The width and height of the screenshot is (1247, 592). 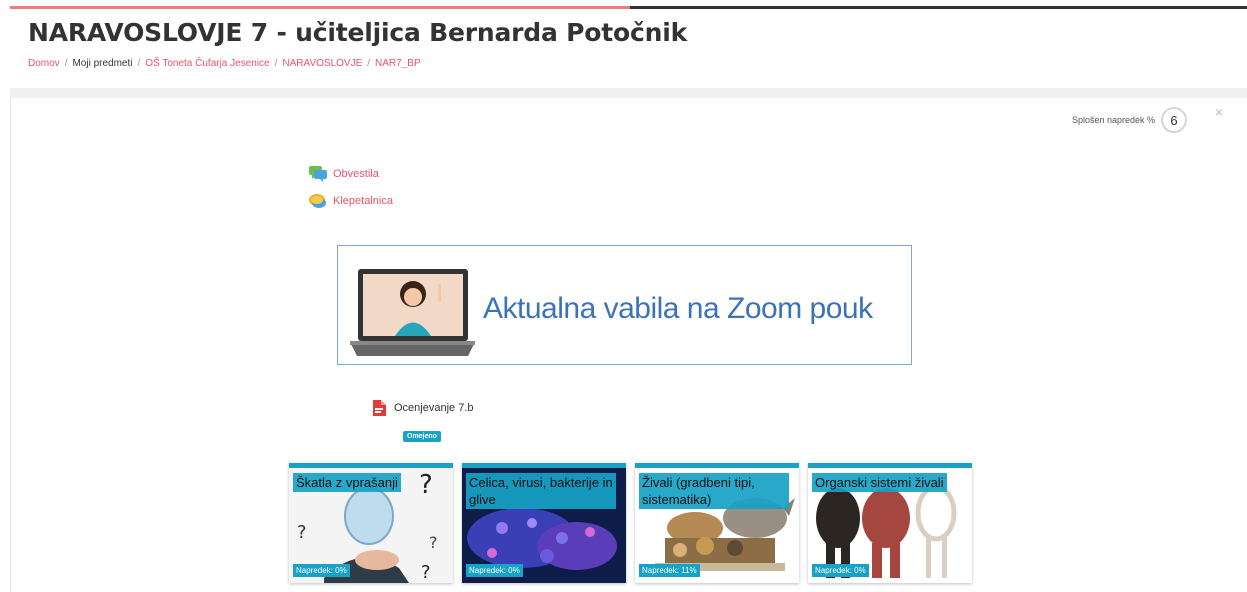 I want to click on pdf-file-icon, so click(x=379, y=408).